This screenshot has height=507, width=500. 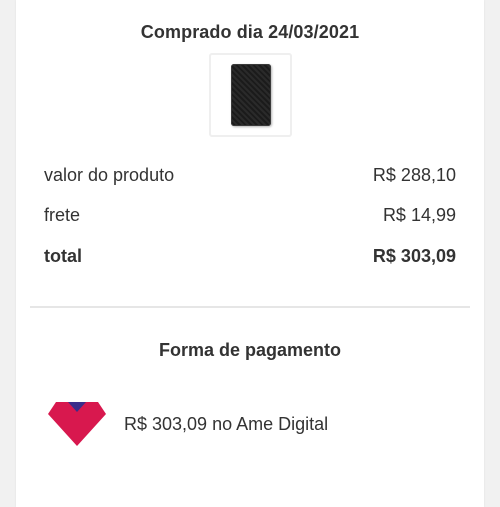 What do you see at coordinates (414, 256) in the screenshot?
I see `total-amount: R$ 303,09` at bounding box center [414, 256].